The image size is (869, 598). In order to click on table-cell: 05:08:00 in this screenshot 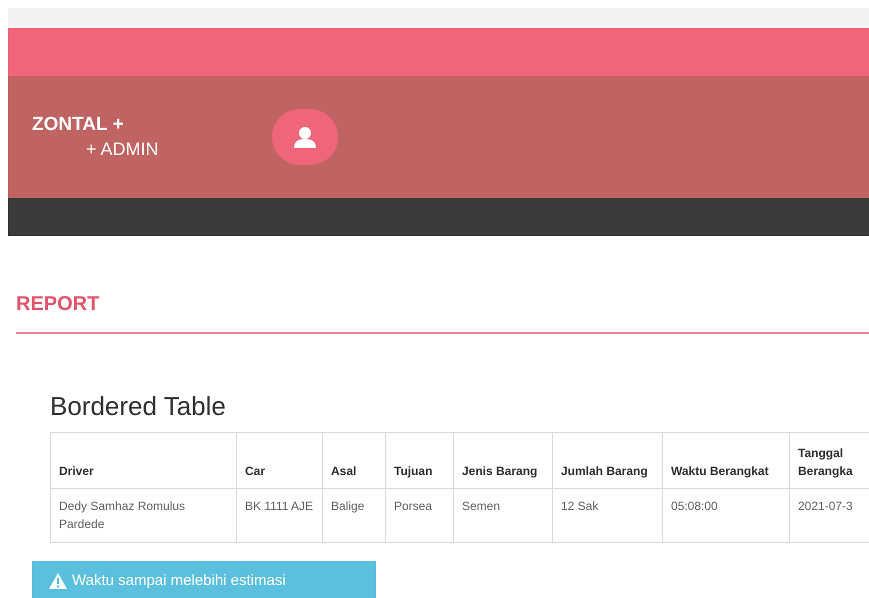, I will do `click(726, 515)`.